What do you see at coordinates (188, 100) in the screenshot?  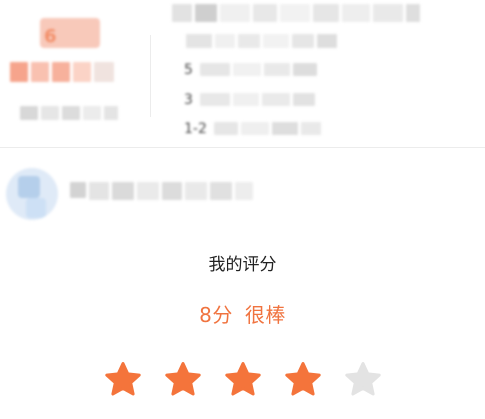 I see `info-line-2-prefix: 3` at bounding box center [188, 100].